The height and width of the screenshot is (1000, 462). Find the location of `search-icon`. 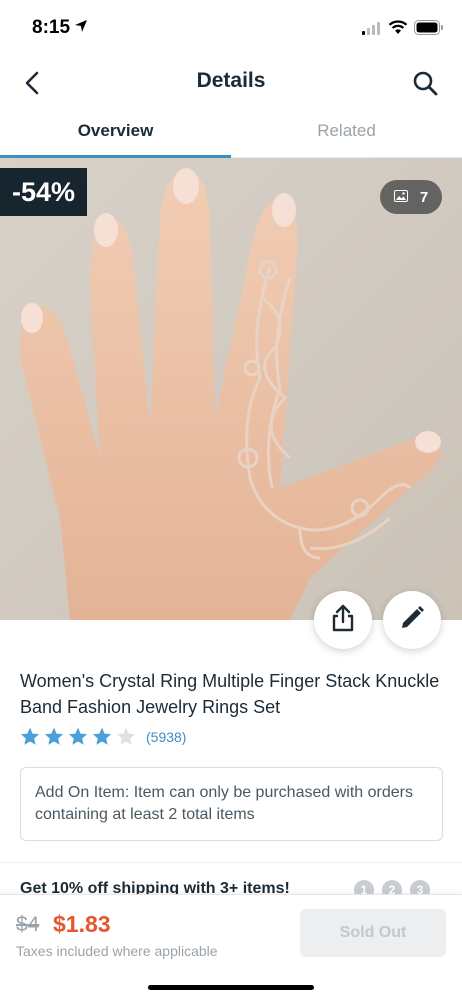

search-icon is located at coordinates (425, 86).